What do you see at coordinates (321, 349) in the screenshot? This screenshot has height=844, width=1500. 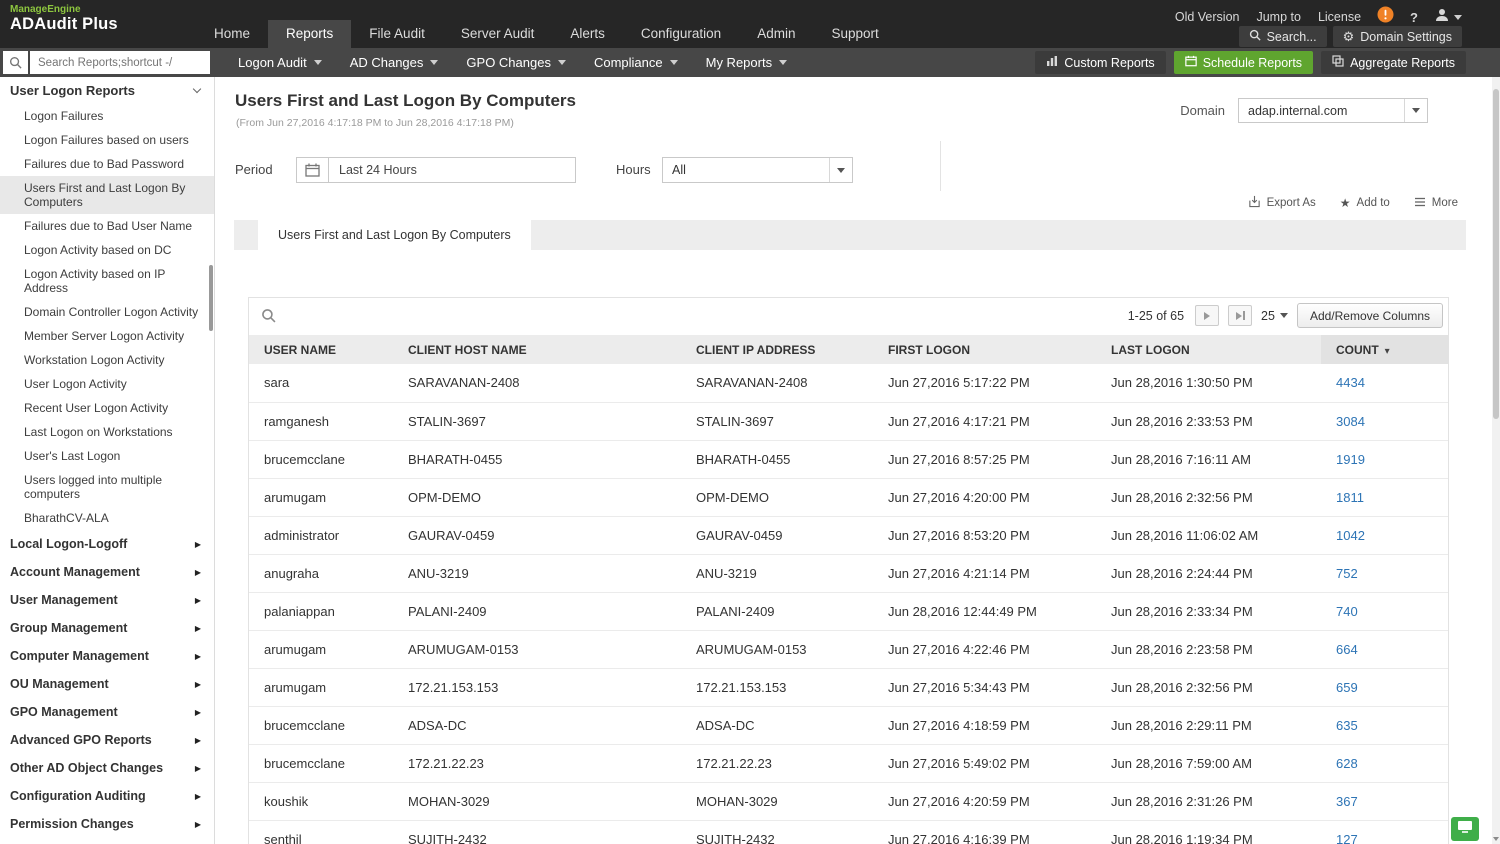 I see `column-header-user-name: USER NAME` at bounding box center [321, 349].